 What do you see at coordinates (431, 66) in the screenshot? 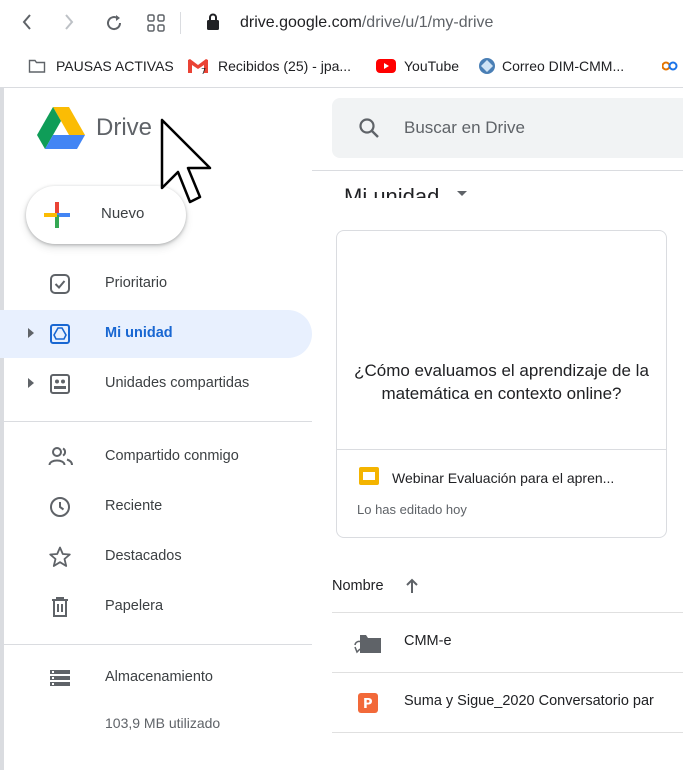
I see `bookmark-youtube: YouTube` at bounding box center [431, 66].